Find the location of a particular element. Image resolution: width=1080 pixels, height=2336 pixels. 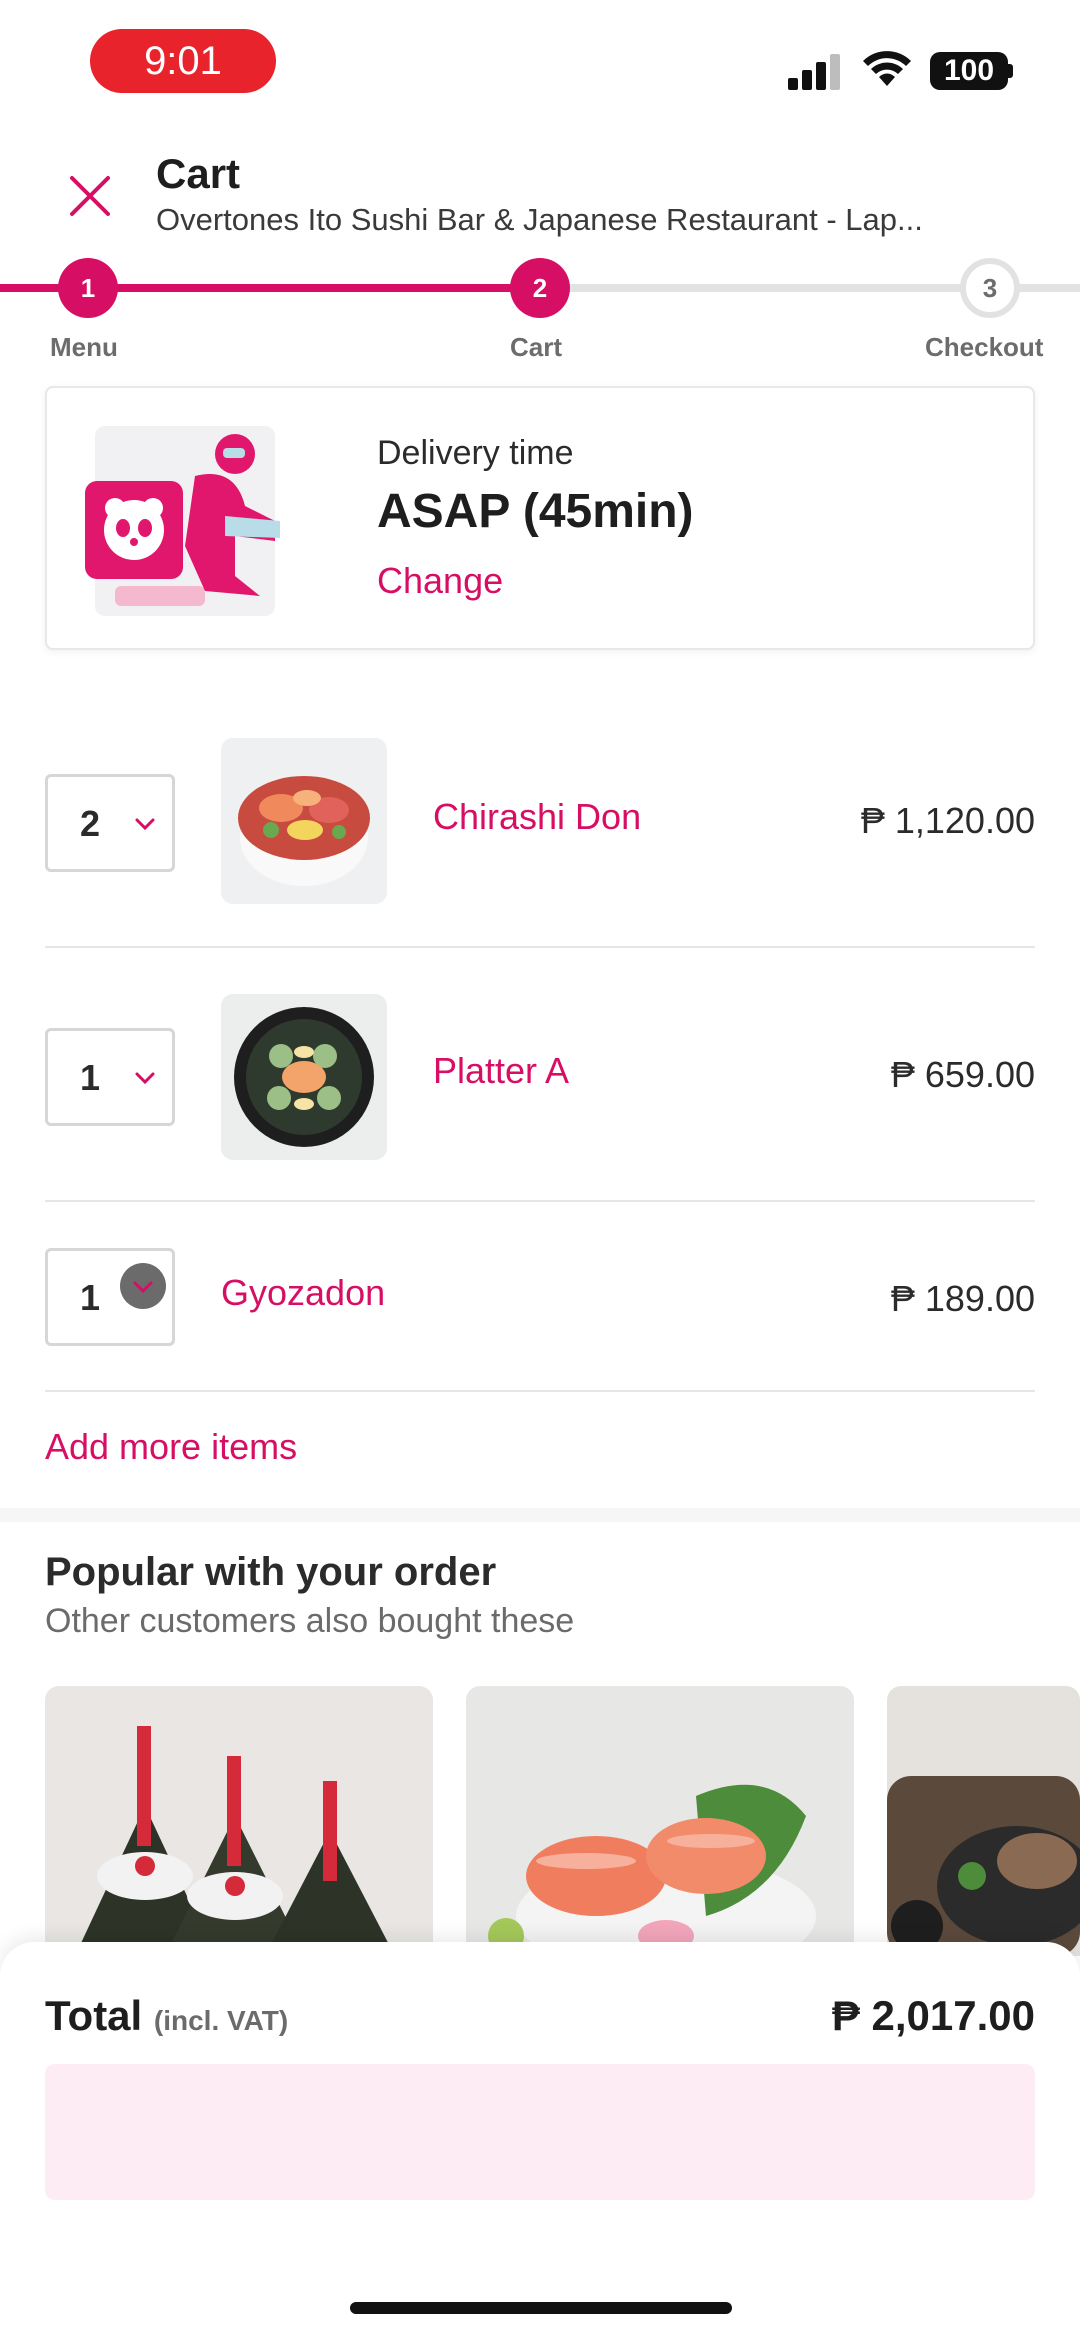

step-cart-dot: 2 is located at coordinates (540, 288).